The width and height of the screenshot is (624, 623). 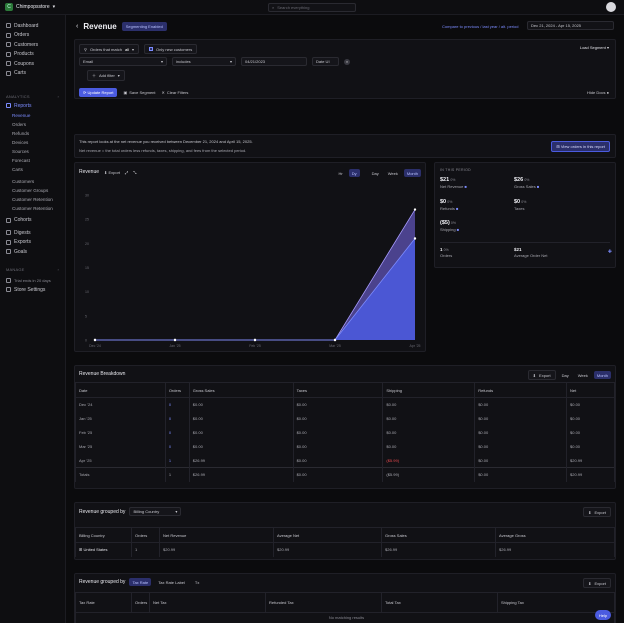 What do you see at coordinates (103, 602) in the screenshot?
I see `col-tax-rate: Tax Rate` at bounding box center [103, 602].